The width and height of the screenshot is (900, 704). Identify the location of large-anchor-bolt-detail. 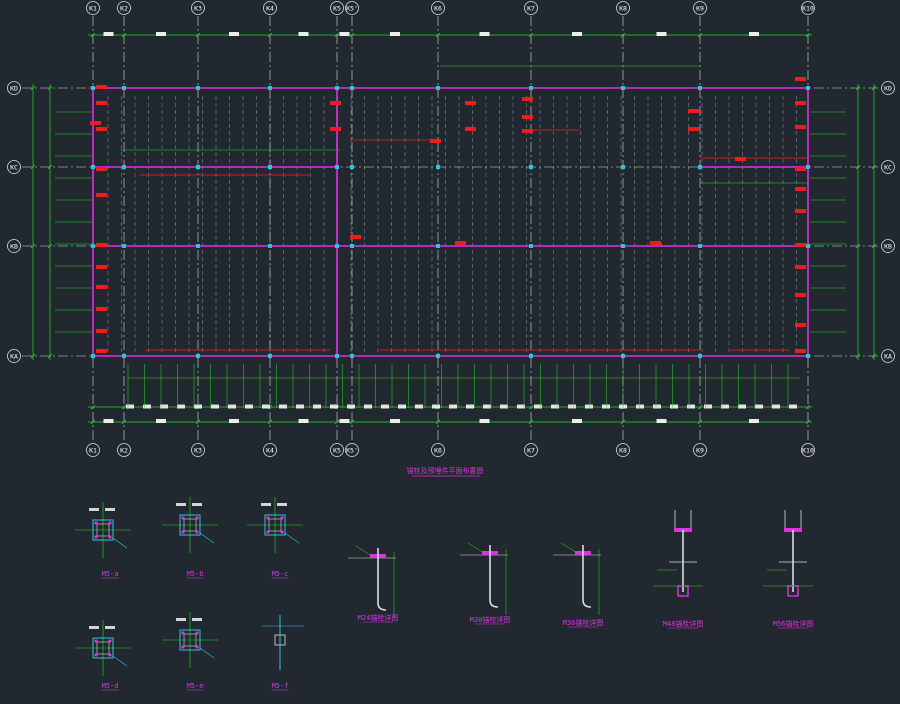
(788, 553).